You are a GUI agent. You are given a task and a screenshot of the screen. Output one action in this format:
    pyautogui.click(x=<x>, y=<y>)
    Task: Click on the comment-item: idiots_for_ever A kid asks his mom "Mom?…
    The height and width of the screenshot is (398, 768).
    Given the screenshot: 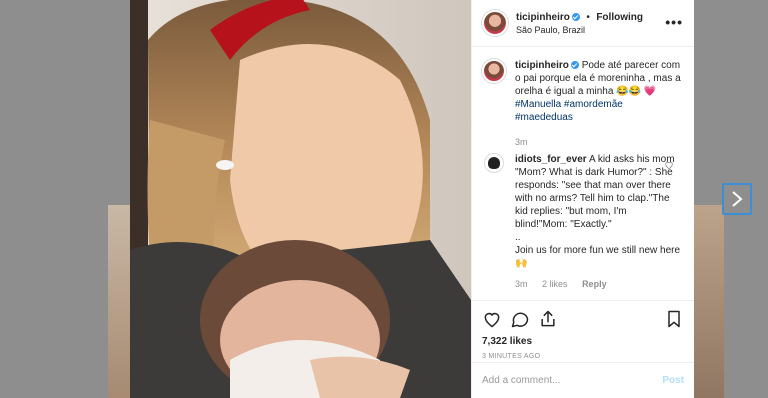 What is the action you would take?
    pyautogui.click(x=583, y=222)
    